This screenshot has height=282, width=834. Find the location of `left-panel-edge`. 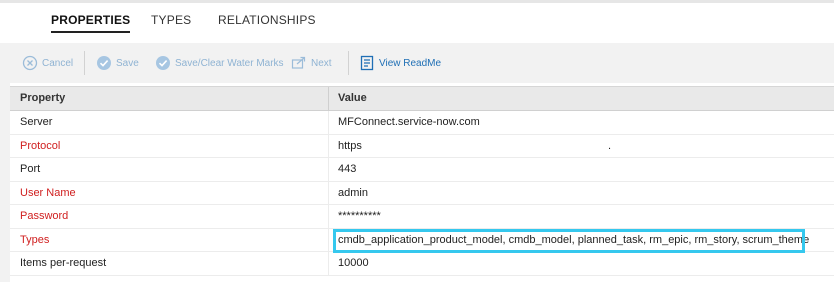

left-panel-edge is located at coordinates (5, 162).